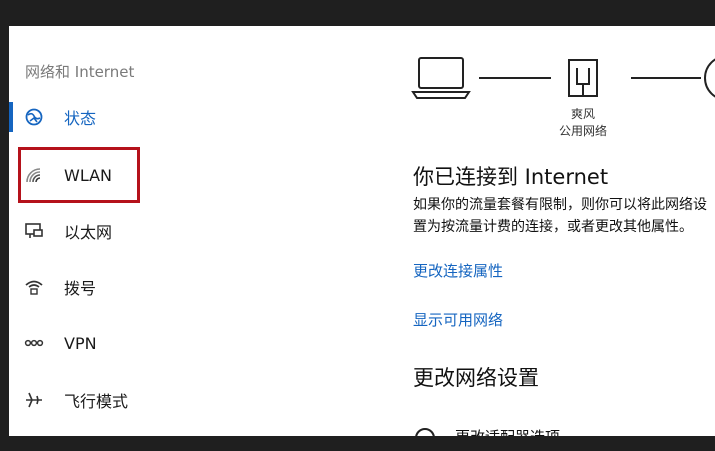 The width and height of the screenshot is (715, 451). What do you see at coordinates (34, 400) in the screenshot?
I see `airplane-icon` at bounding box center [34, 400].